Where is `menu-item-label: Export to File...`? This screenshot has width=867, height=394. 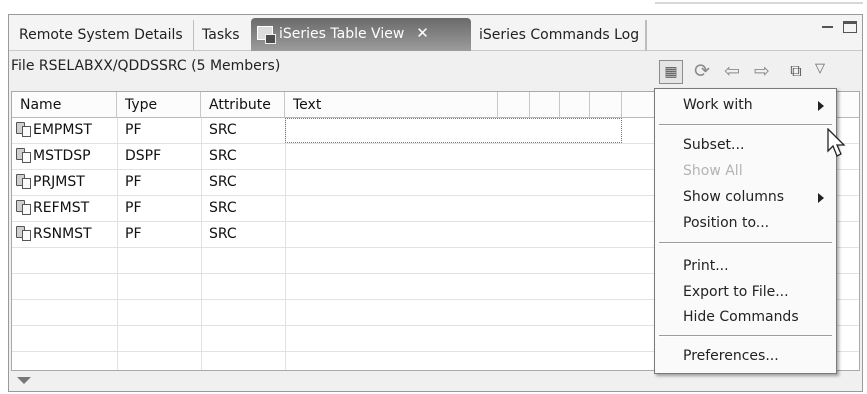 menu-item-label: Export to File... is located at coordinates (736, 292).